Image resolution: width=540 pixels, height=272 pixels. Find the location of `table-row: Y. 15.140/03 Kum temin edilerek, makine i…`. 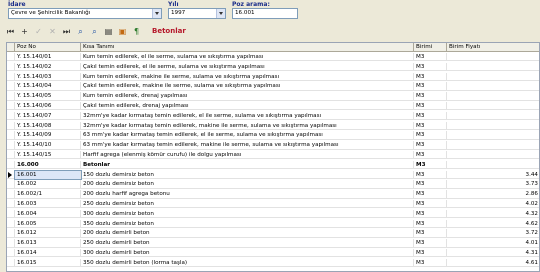

table-row: Y. 15.140/03 Kum temin edilerek, makine i… is located at coordinates (273, 76).